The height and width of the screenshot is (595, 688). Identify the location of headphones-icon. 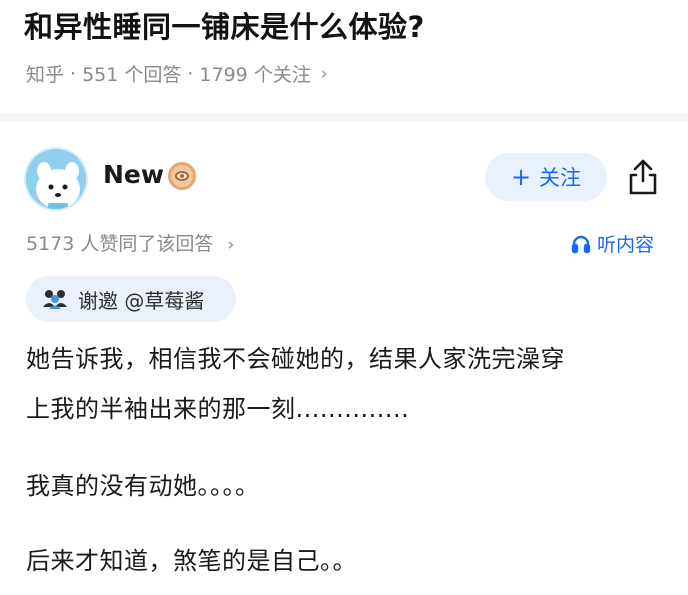
(581, 244).